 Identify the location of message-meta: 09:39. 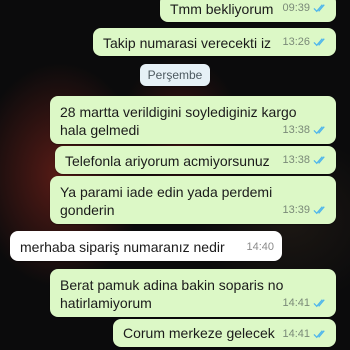
(305, 8).